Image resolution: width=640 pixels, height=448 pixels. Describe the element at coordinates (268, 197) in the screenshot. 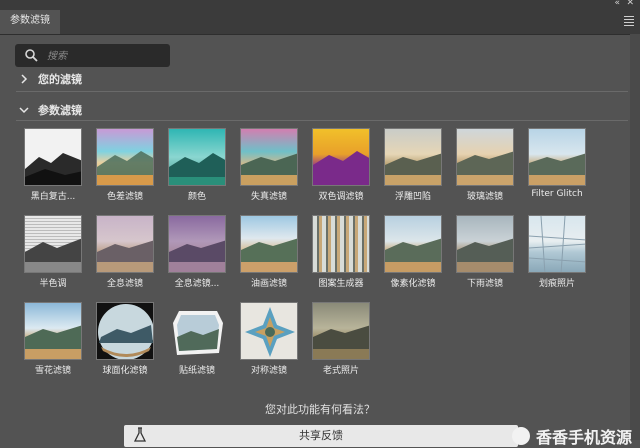

I see `filter-label: 失真滤镜` at that location.